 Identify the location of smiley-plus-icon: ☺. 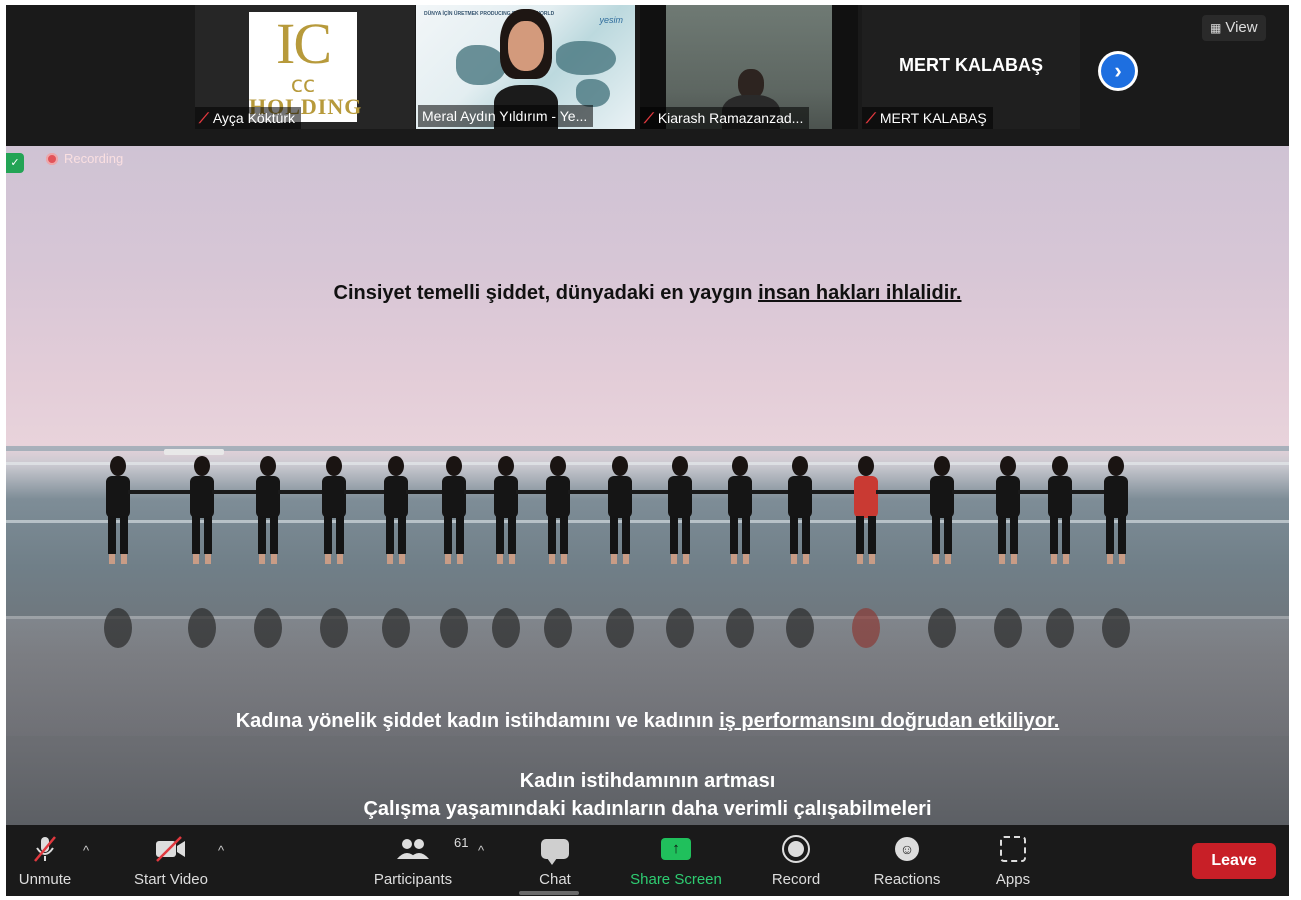
(907, 849).